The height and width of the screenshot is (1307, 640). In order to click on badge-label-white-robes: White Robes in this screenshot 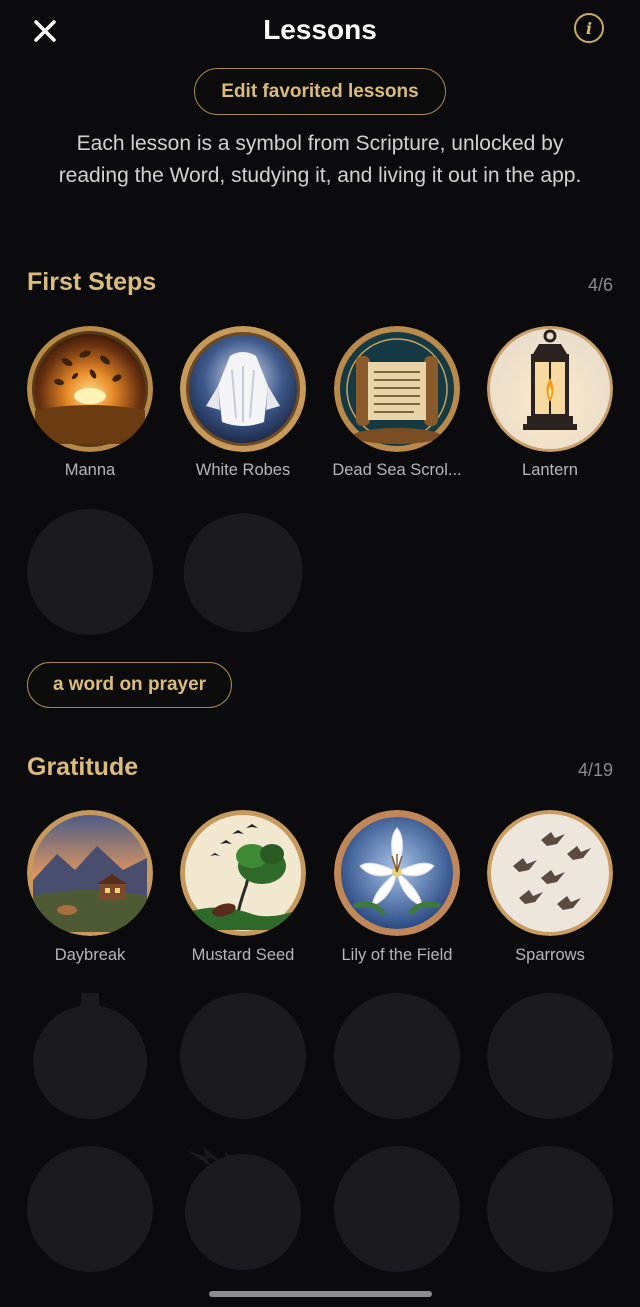, I will do `click(243, 470)`.